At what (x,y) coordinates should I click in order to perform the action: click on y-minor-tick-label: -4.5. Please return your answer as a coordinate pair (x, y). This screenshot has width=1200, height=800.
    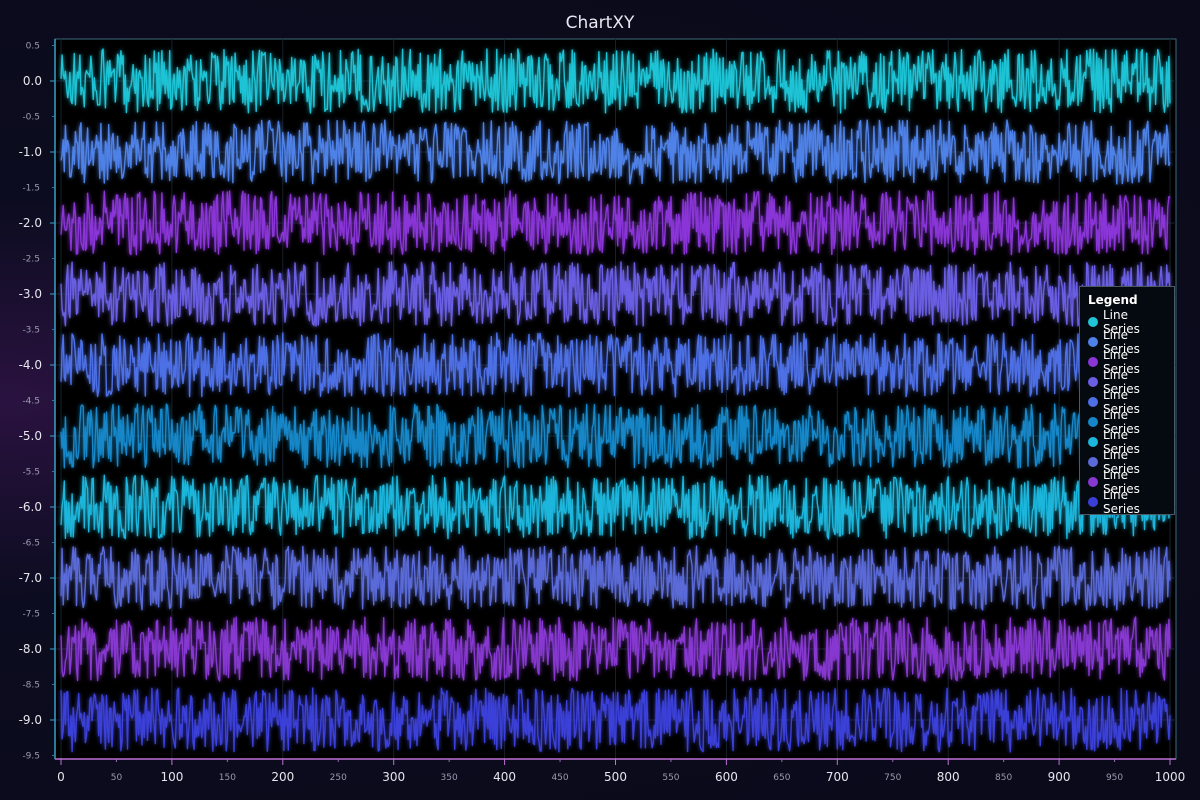
    Looking at the image, I should click on (31, 402).